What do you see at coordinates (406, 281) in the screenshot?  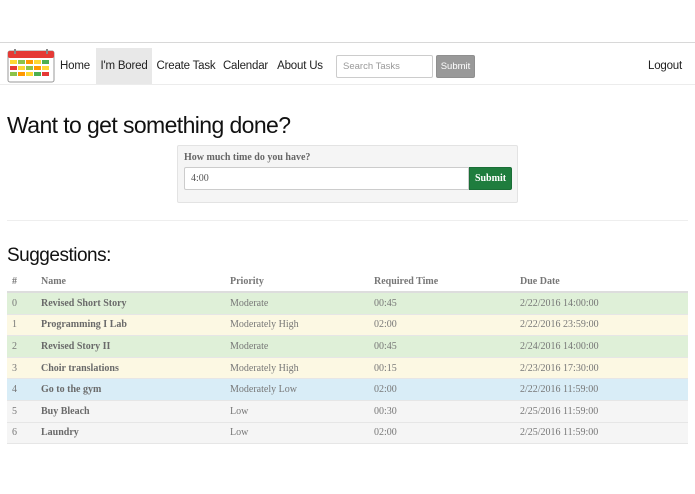 I see `column-header-required-time: Required Time` at bounding box center [406, 281].